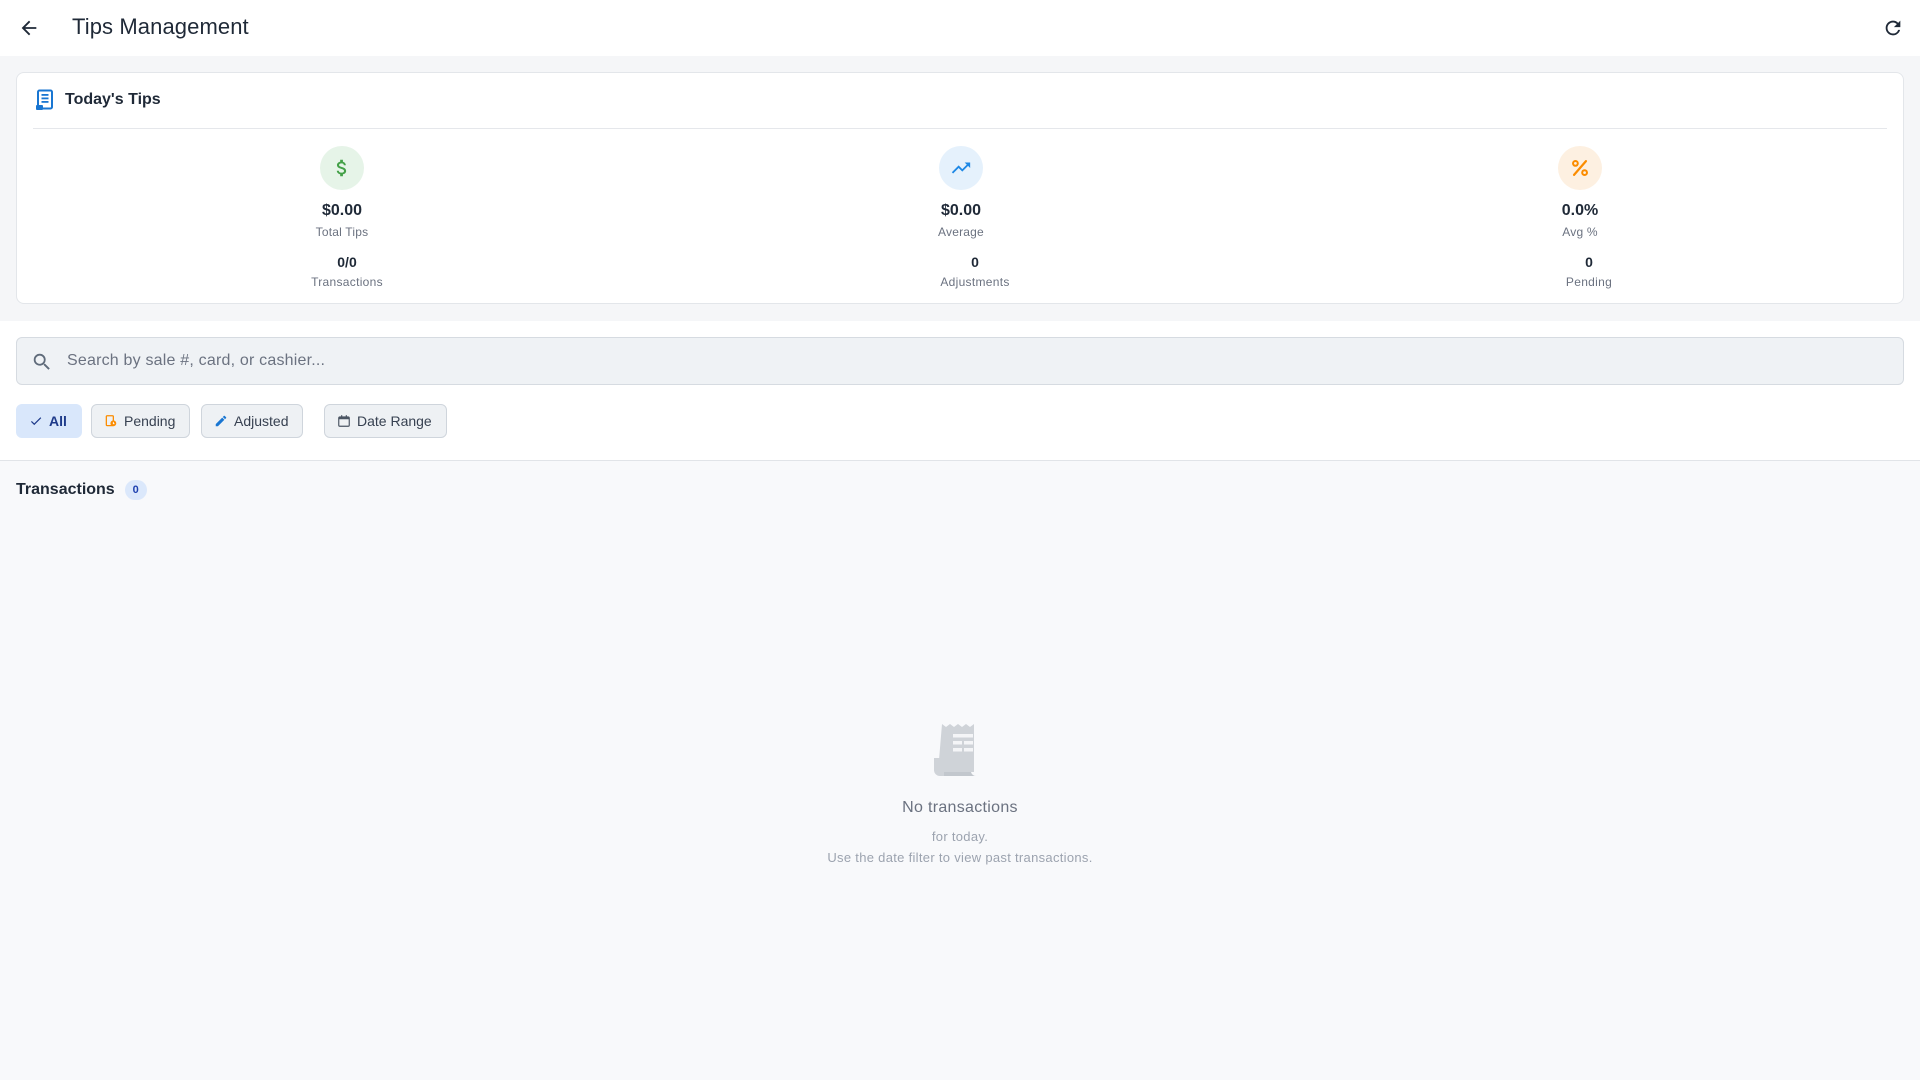  Describe the element at coordinates (347, 271) in the screenshot. I see `substat-transactions: 0/0 Transactions` at that location.